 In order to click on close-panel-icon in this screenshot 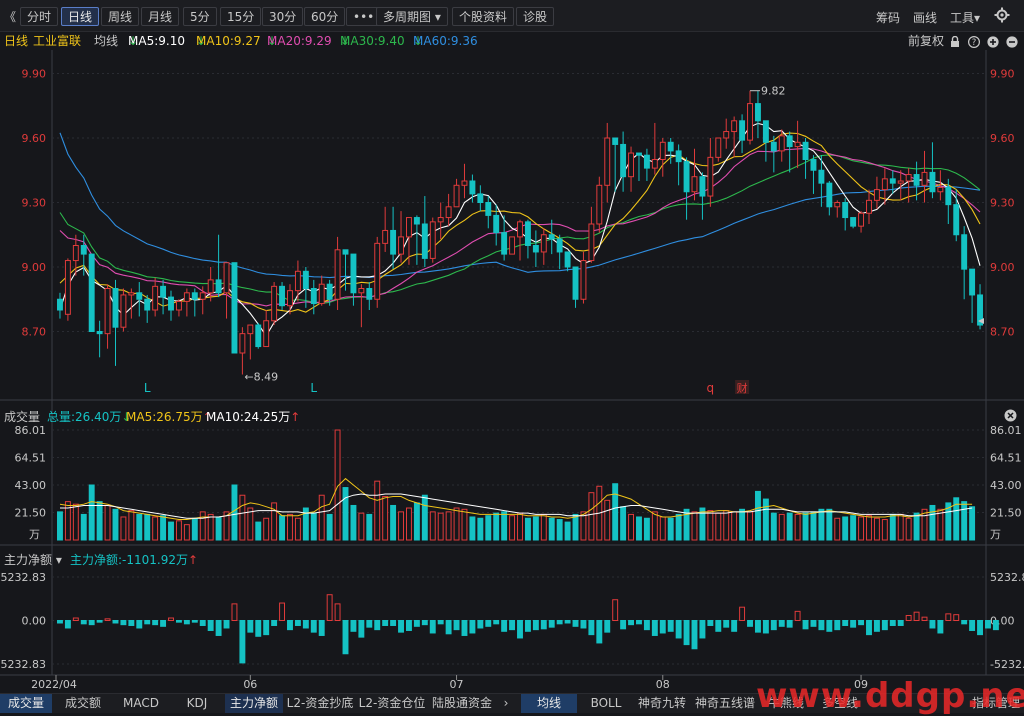, I will do `click(1010, 417)`.